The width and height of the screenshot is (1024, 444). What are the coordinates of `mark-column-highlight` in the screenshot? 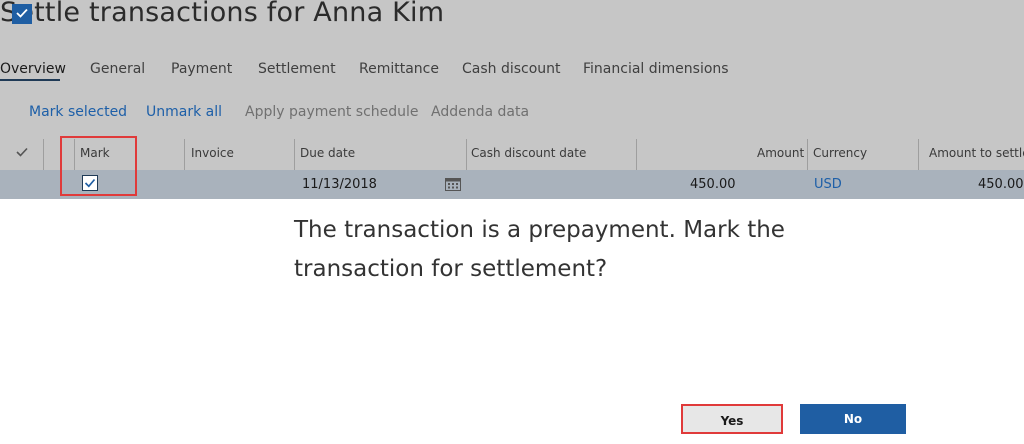 It's located at (98, 166).